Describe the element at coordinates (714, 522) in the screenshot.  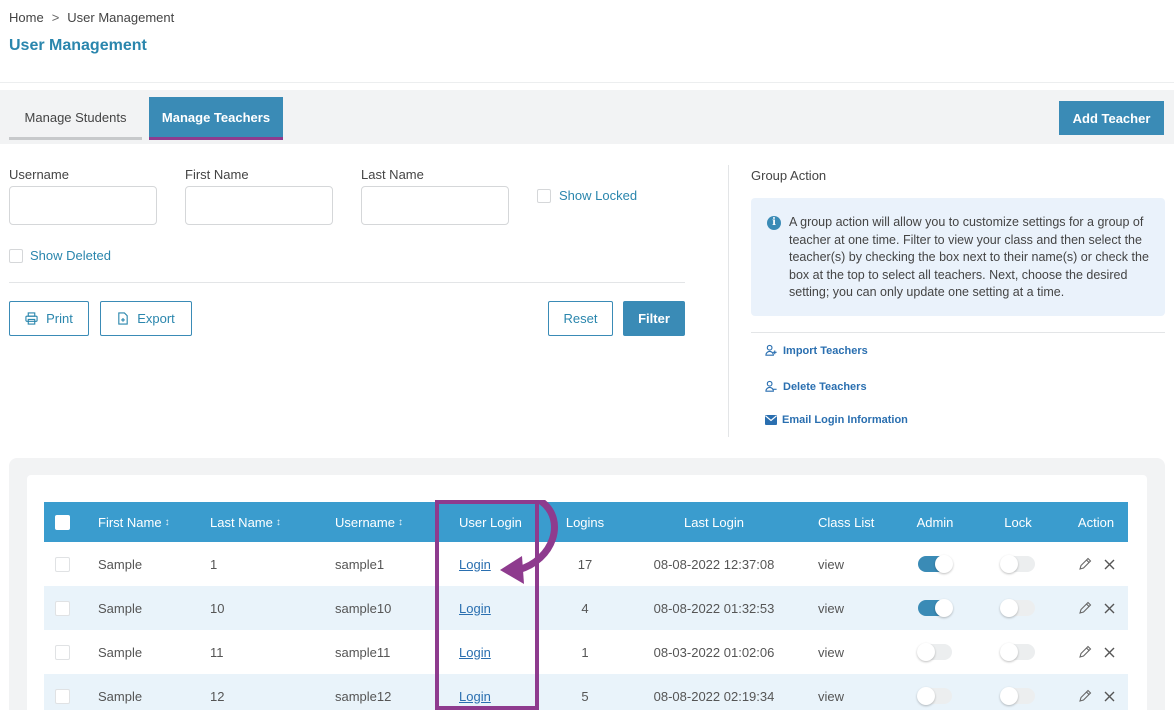
I see `header-last-login: Last Login` at that location.